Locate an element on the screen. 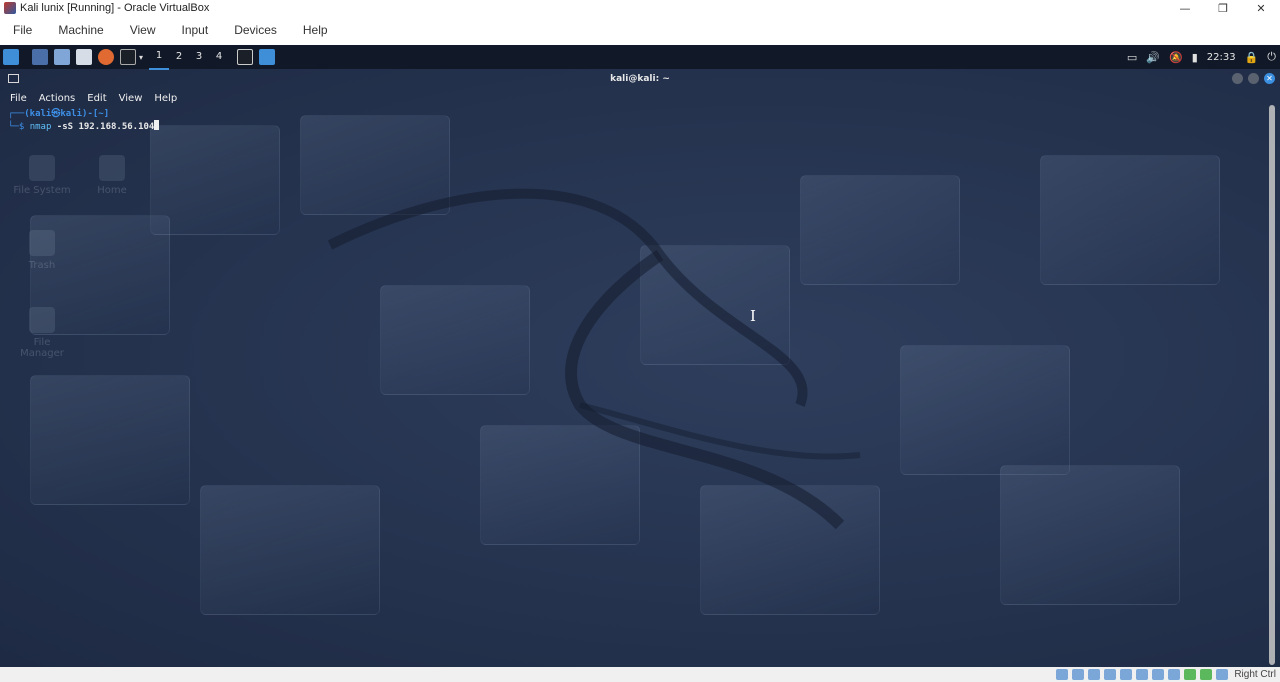 The width and height of the screenshot is (1280, 682). workspace-1: 1 is located at coordinates (159, 57).